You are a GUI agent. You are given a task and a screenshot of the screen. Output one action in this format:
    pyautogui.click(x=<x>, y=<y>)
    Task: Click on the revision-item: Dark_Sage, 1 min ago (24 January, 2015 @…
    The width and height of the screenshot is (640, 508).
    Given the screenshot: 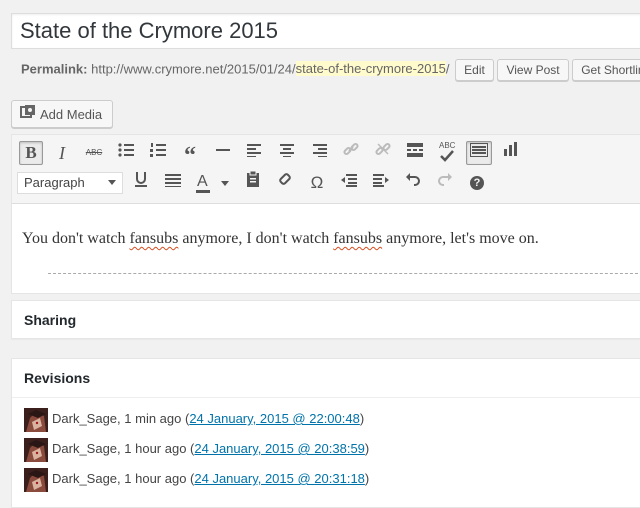 What is the action you would take?
    pyautogui.click(x=194, y=419)
    